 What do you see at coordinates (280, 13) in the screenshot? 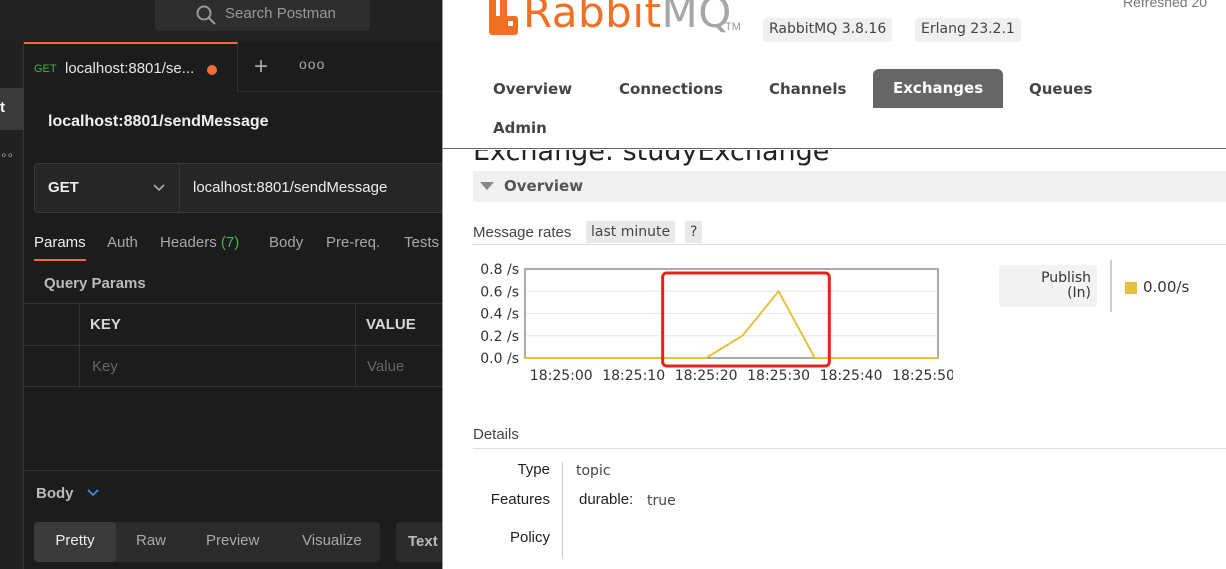
I see `search-placeholder: Search Postman` at bounding box center [280, 13].